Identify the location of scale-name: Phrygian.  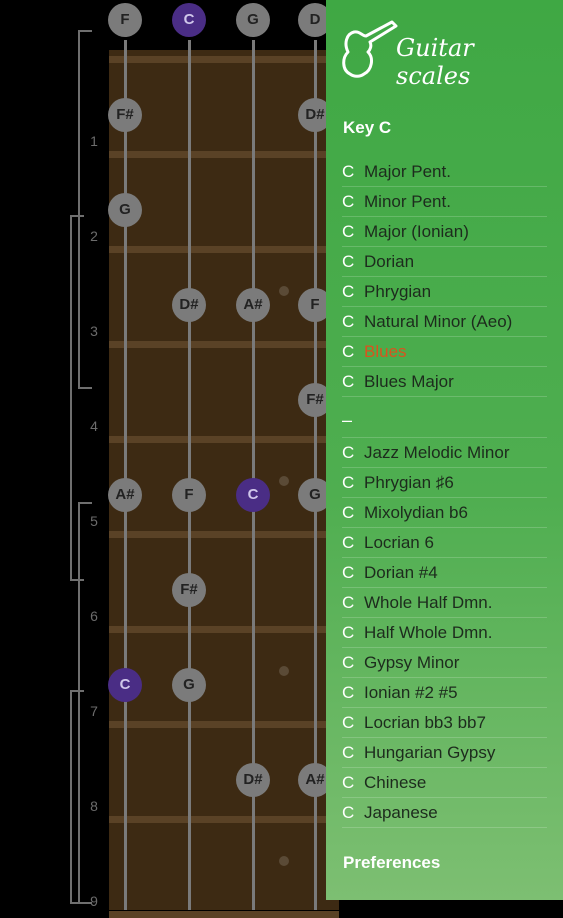
(398, 291).